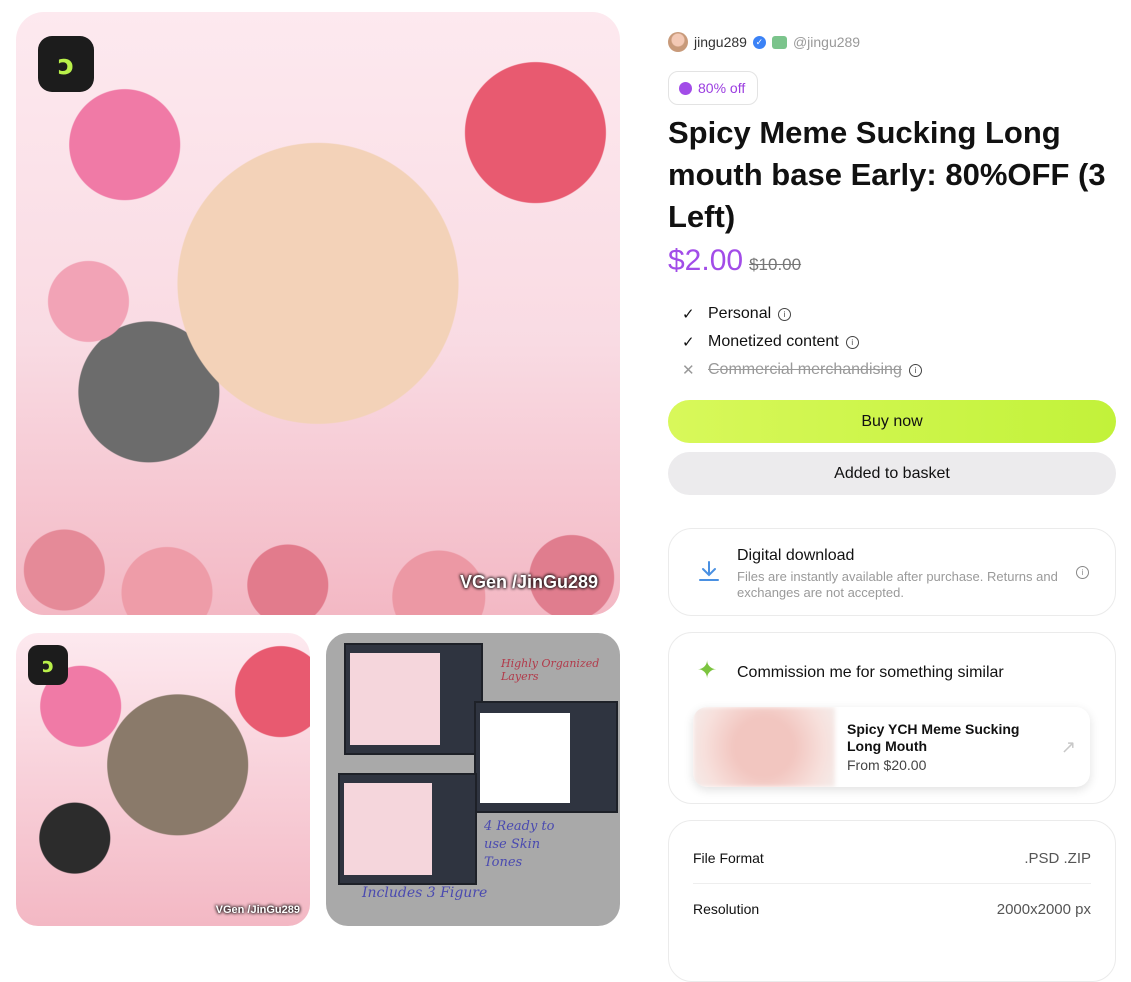 This screenshot has width=1131, height=982. Describe the element at coordinates (773, 341) in the screenshot. I see `license-label: Monetized content` at that location.